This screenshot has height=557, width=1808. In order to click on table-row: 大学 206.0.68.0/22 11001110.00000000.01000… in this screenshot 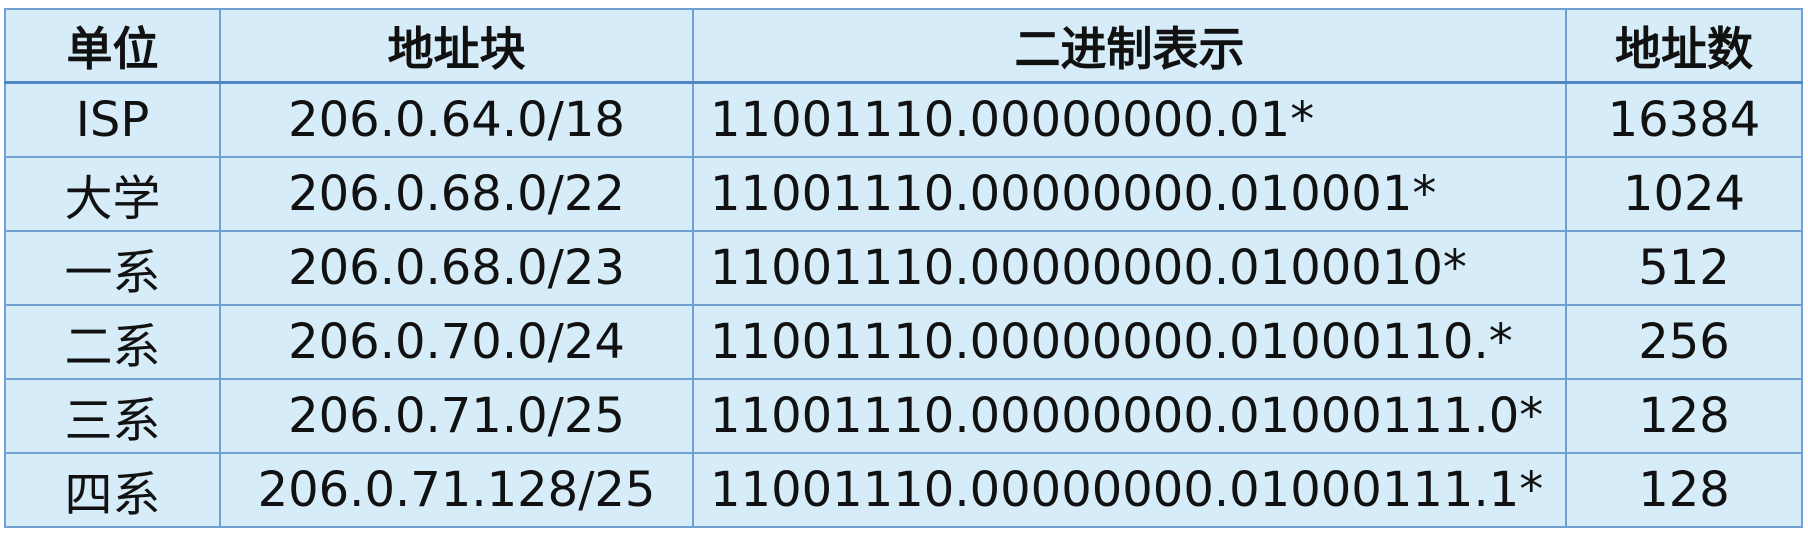, I will do `click(903, 194)`.